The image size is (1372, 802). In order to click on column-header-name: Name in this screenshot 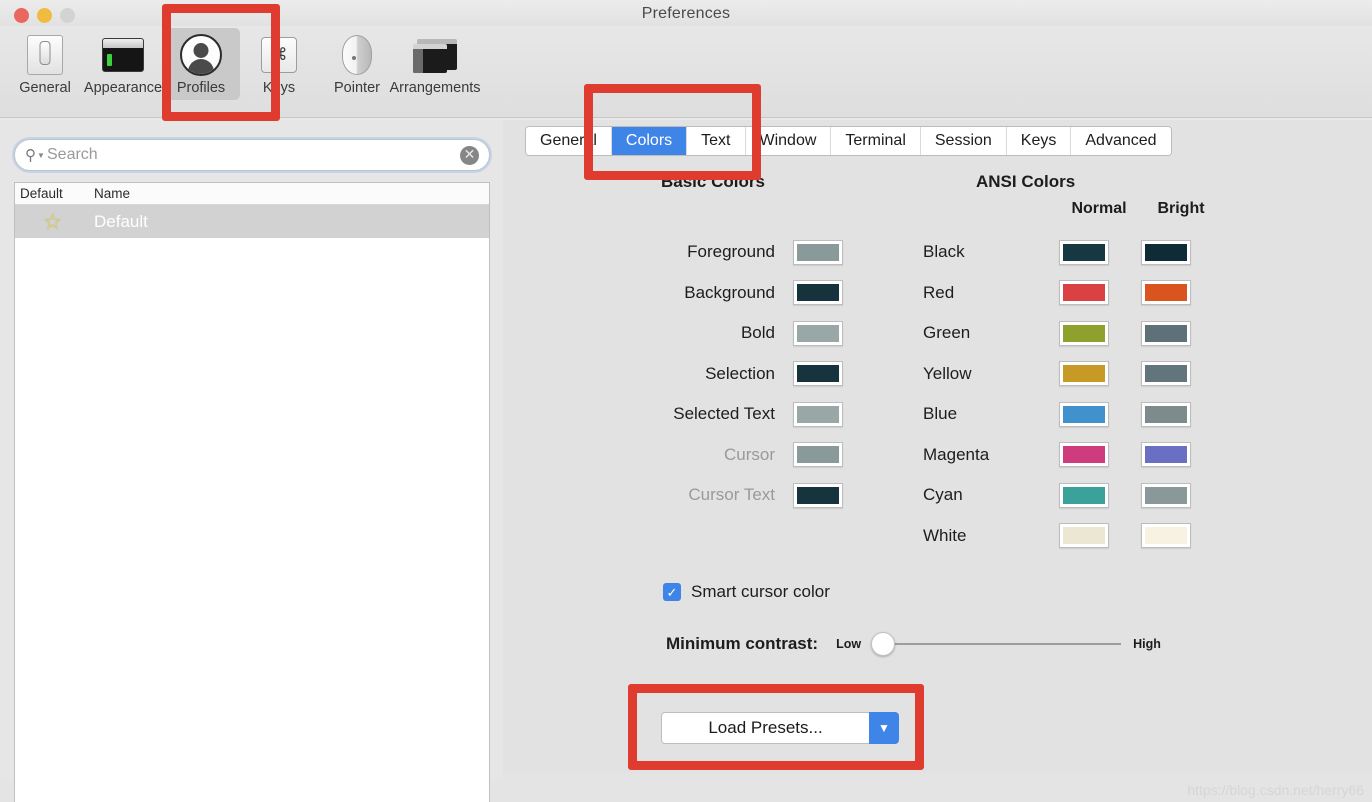, I will do `click(112, 193)`.